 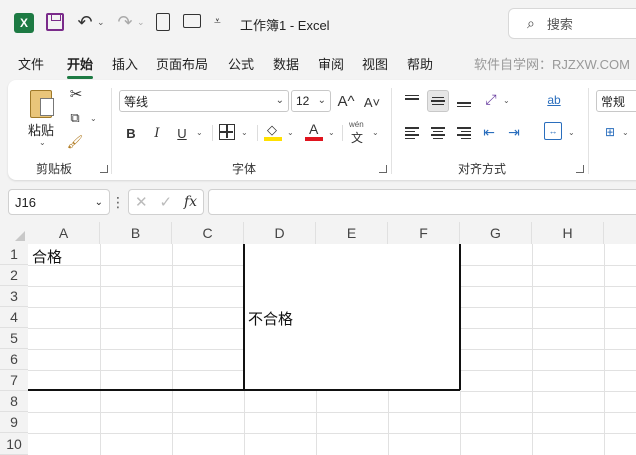 What do you see at coordinates (14, 275) in the screenshot?
I see `row-header-2: 2` at bounding box center [14, 275].